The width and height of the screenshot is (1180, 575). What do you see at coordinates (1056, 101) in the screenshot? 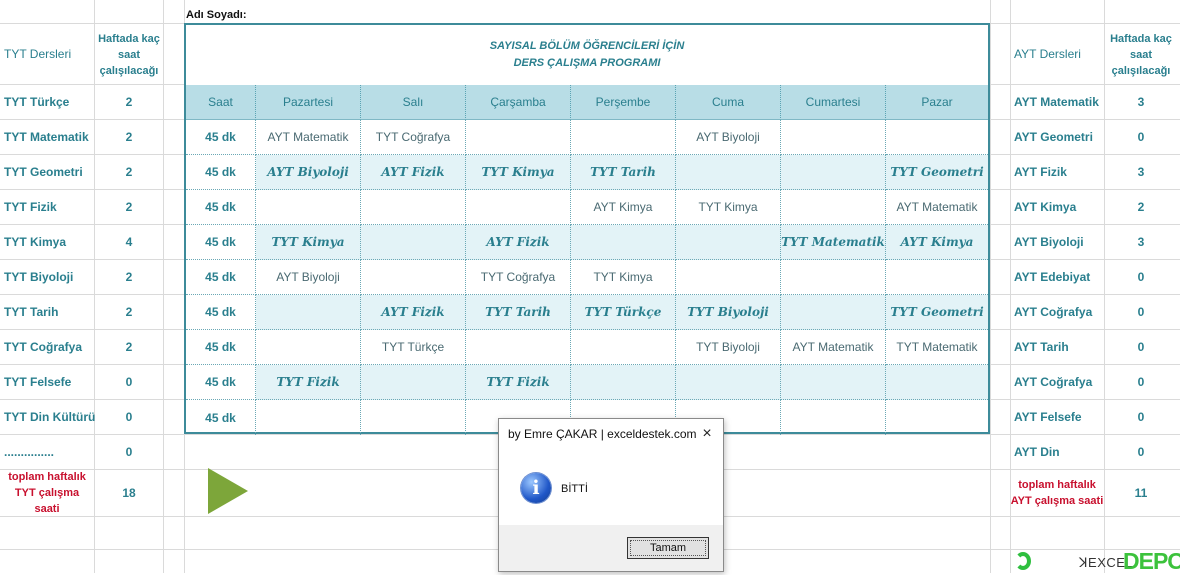
I see `ayt-course-name: AYT Matematik` at bounding box center [1056, 101].